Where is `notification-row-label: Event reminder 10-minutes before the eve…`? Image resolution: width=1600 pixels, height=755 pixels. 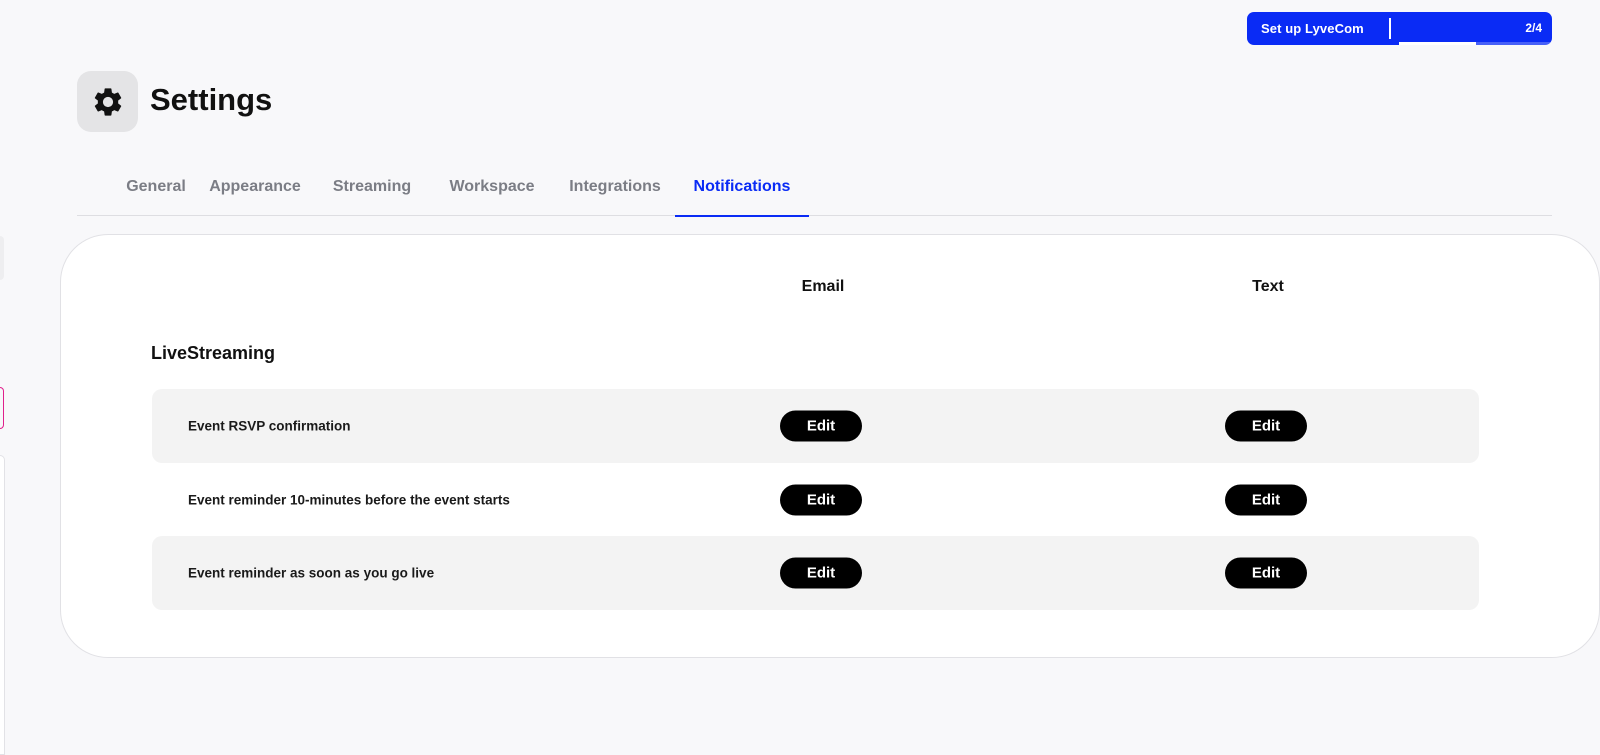 notification-row-label: Event reminder 10-minutes before the eve… is located at coordinates (349, 500).